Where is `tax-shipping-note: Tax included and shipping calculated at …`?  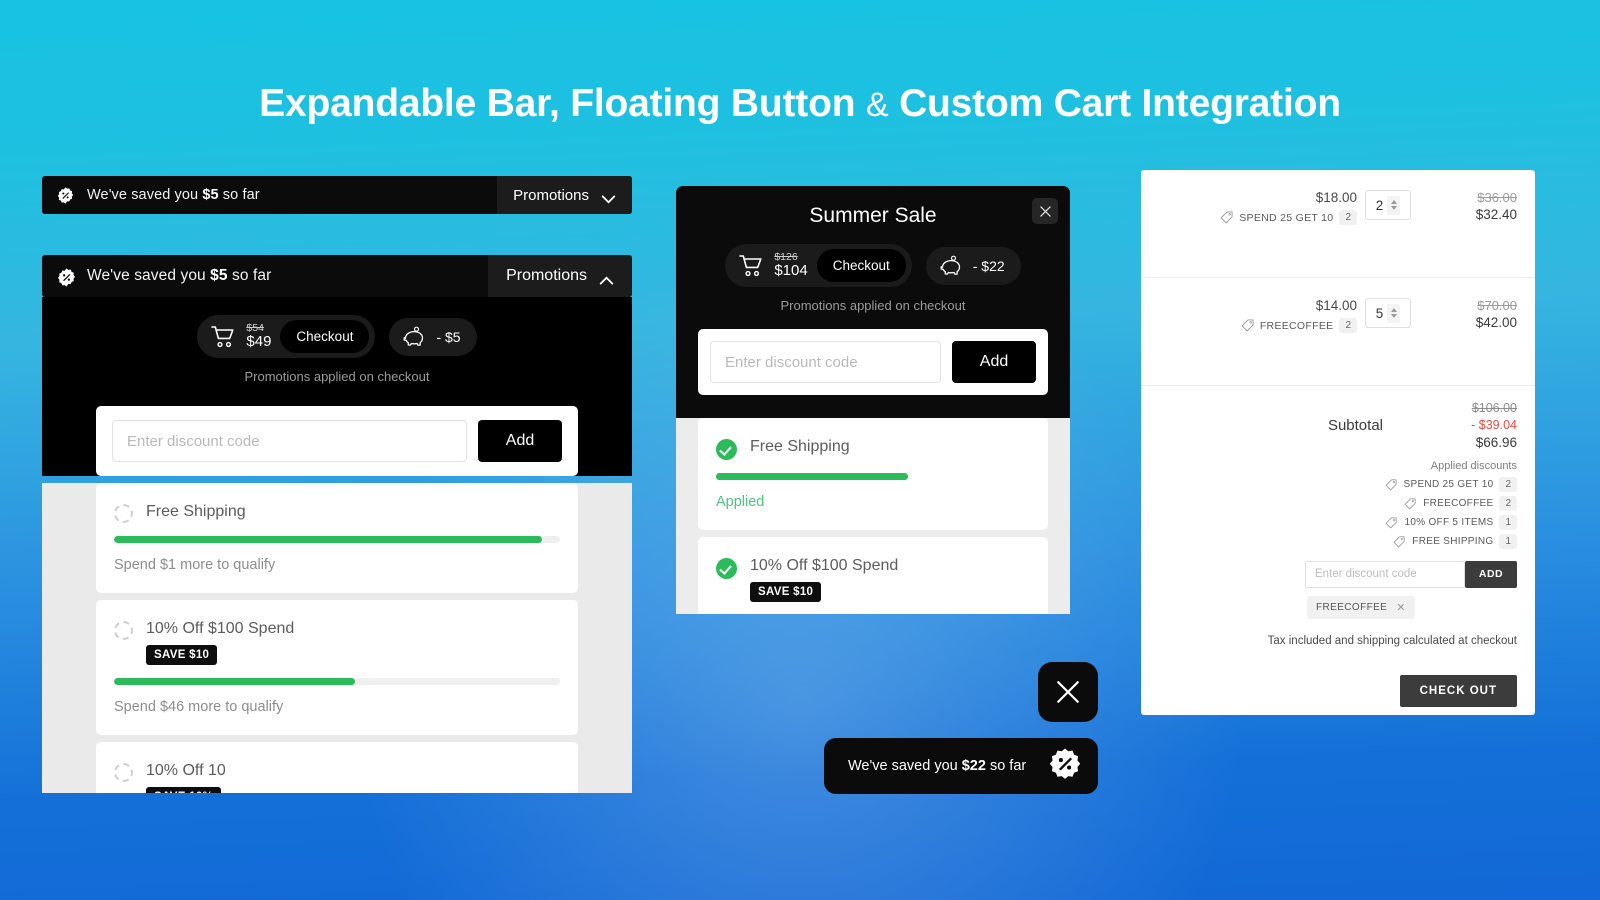
tax-shipping-note: Tax included and shipping calculated at … is located at coordinates (1392, 640).